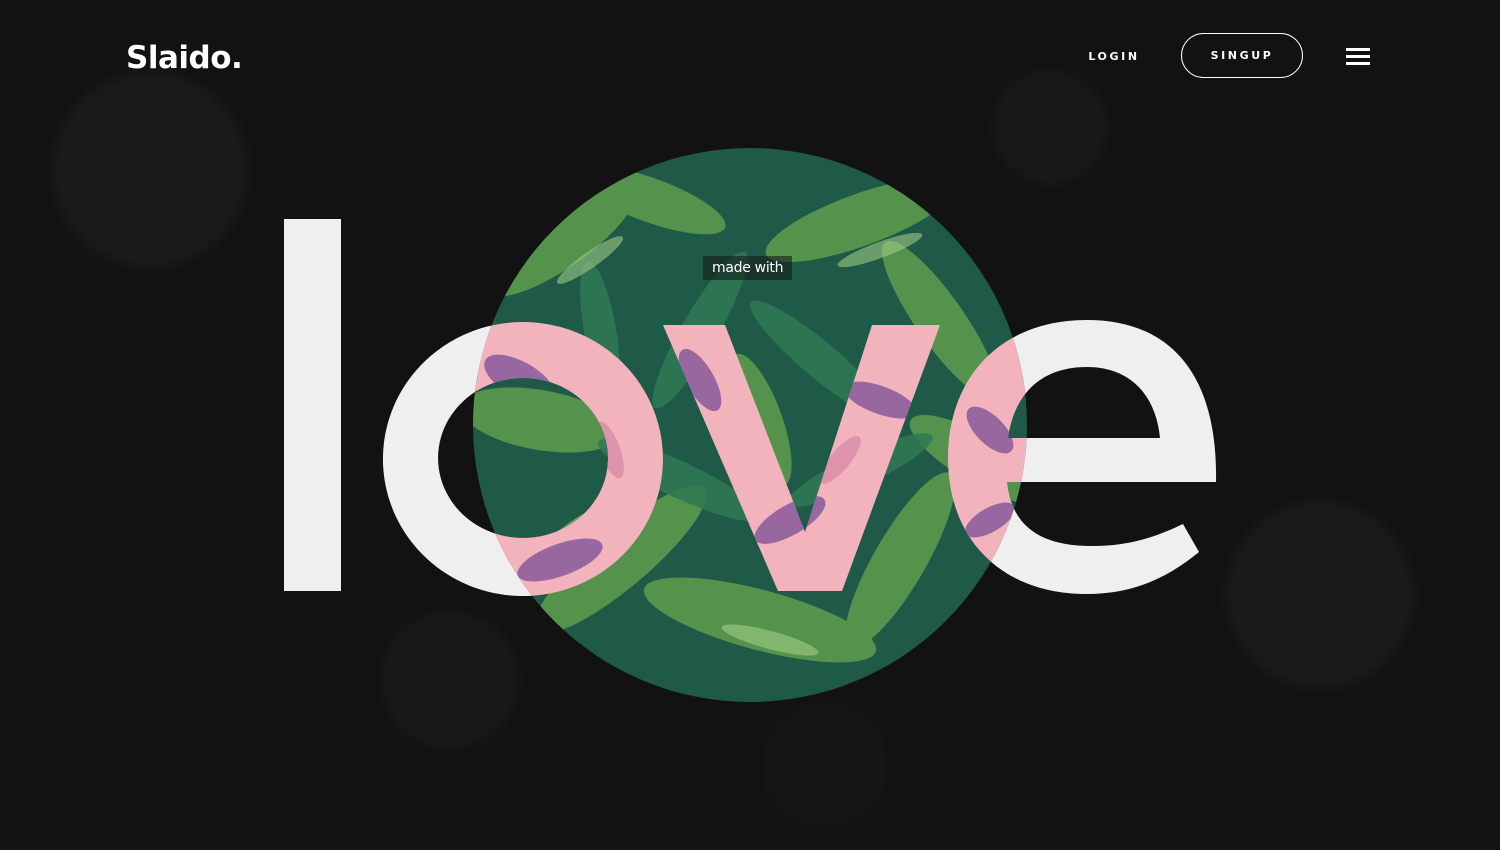 This screenshot has width=1500, height=850. I want to click on letter-l, so click(312, 405).